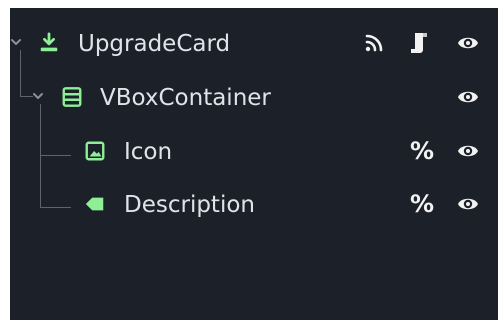 The image size is (498, 320). Describe the element at coordinates (249, 45) in the screenshot. I see `tree-item-upgradecard: UpgradeCard` at that location.